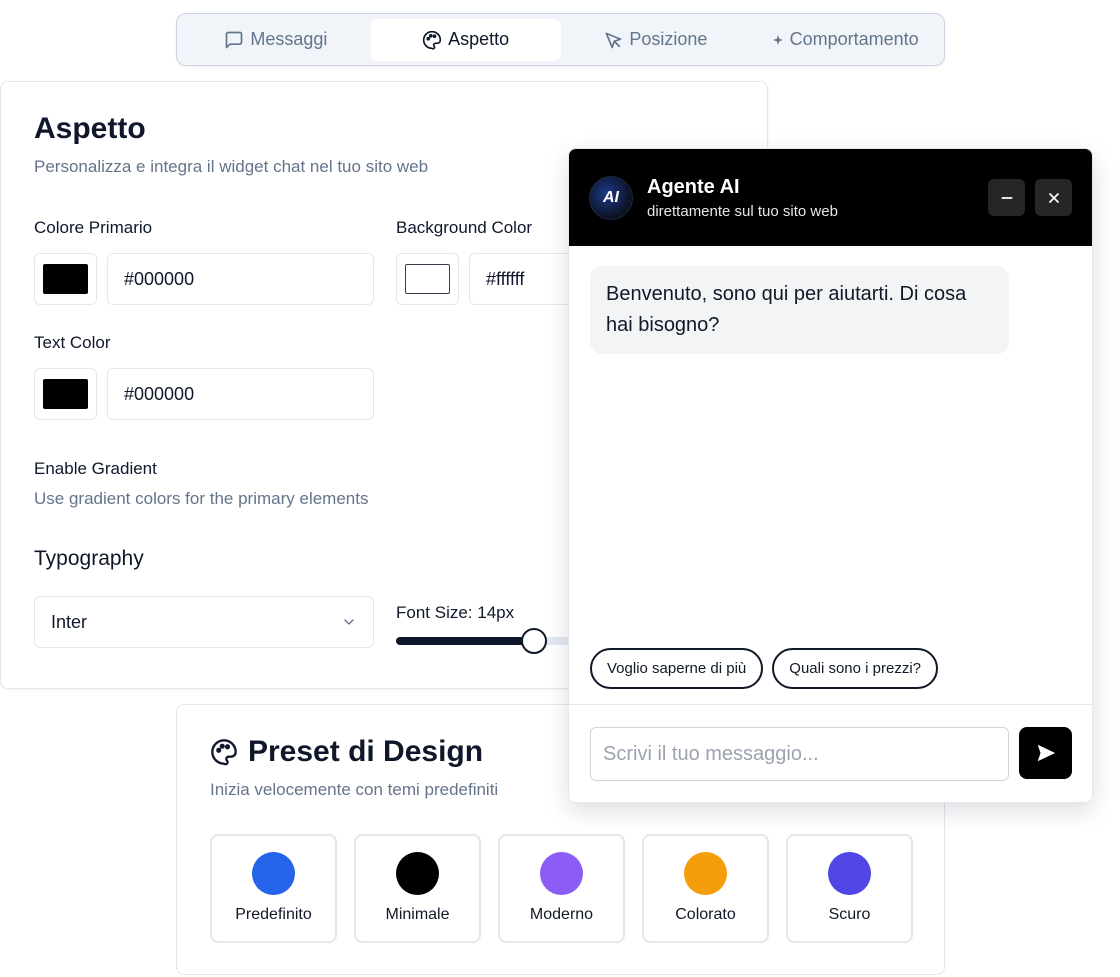  What do you see at coordinates (349, 622) in the screenshot?
I see `chevron-down-icon` at bounding box center [349, 622].